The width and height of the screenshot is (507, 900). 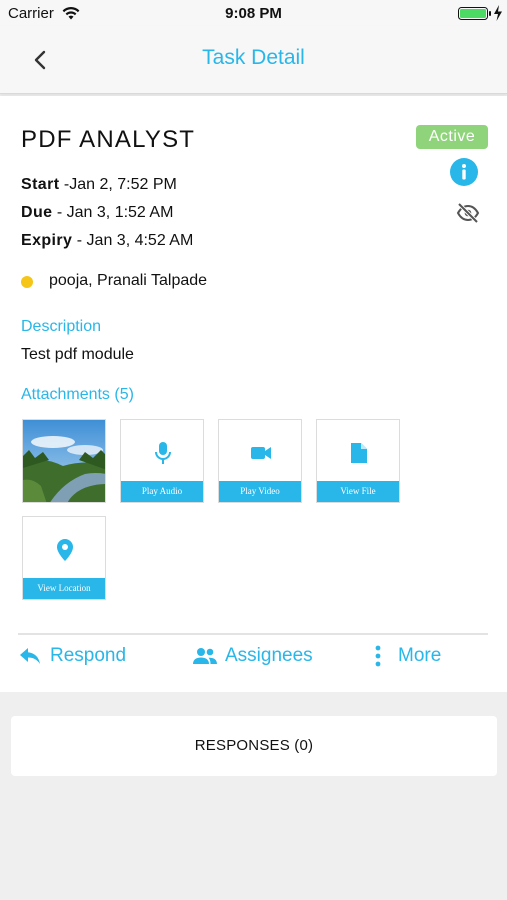 I want to click on assignee-names: pooja, Pranali Talpade, so click(x=128, y=280).